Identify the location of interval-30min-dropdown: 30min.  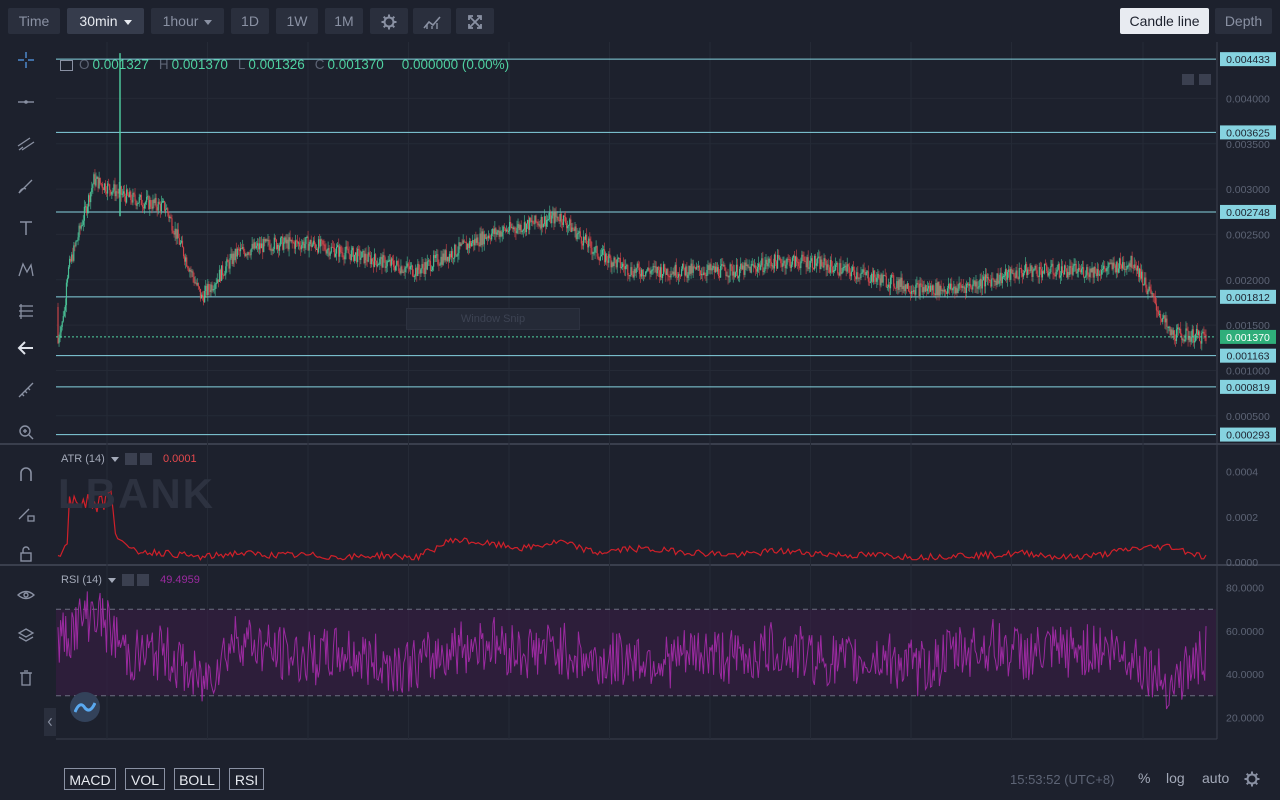
(105, 21).